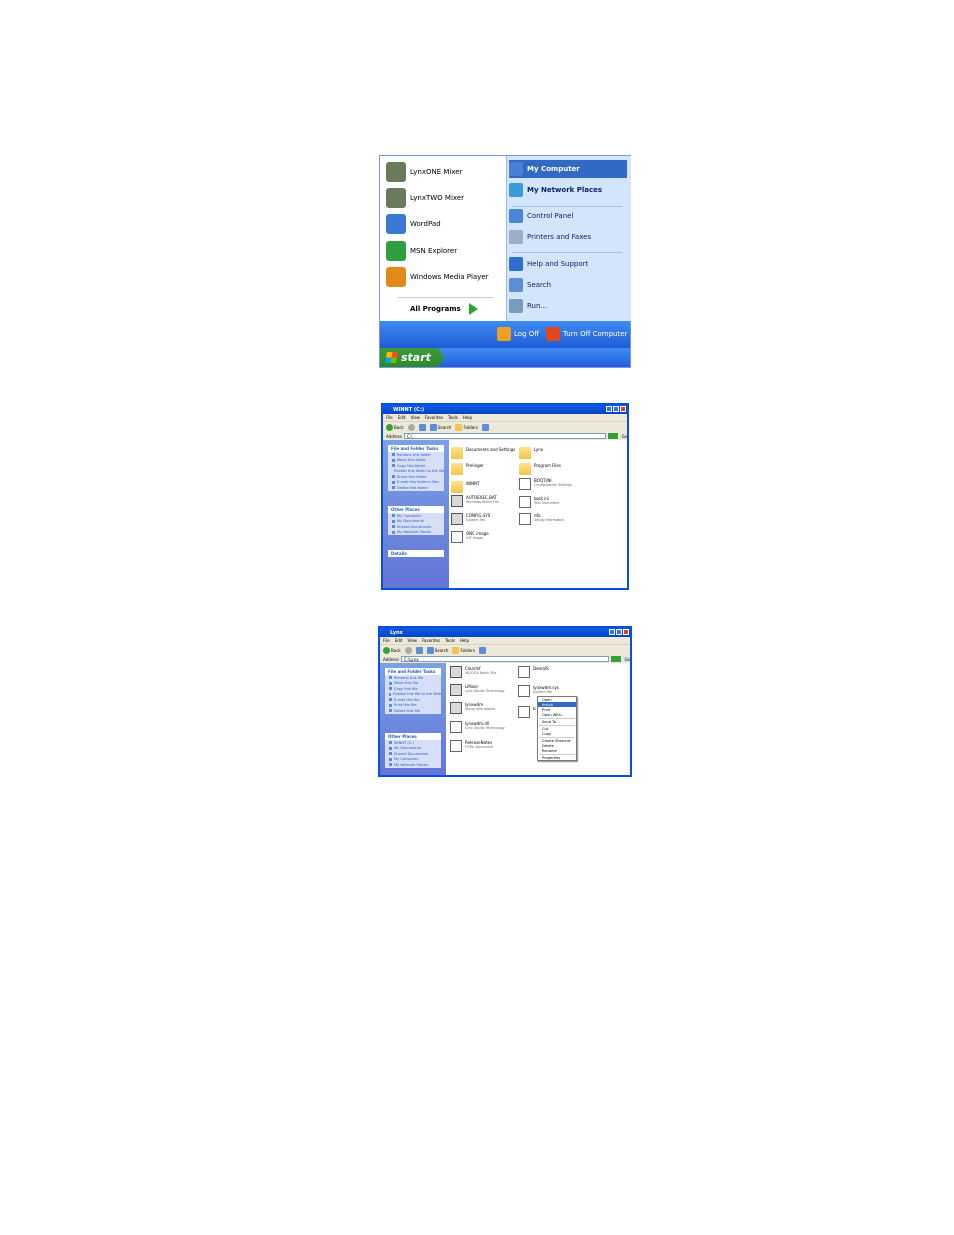 The height and width of the screenshot is (1235, 954). What do you see at coordinates (542, 519) in the screenshot?
I see `file-item: nfo Setup Information` at bounding box center [542, 519].